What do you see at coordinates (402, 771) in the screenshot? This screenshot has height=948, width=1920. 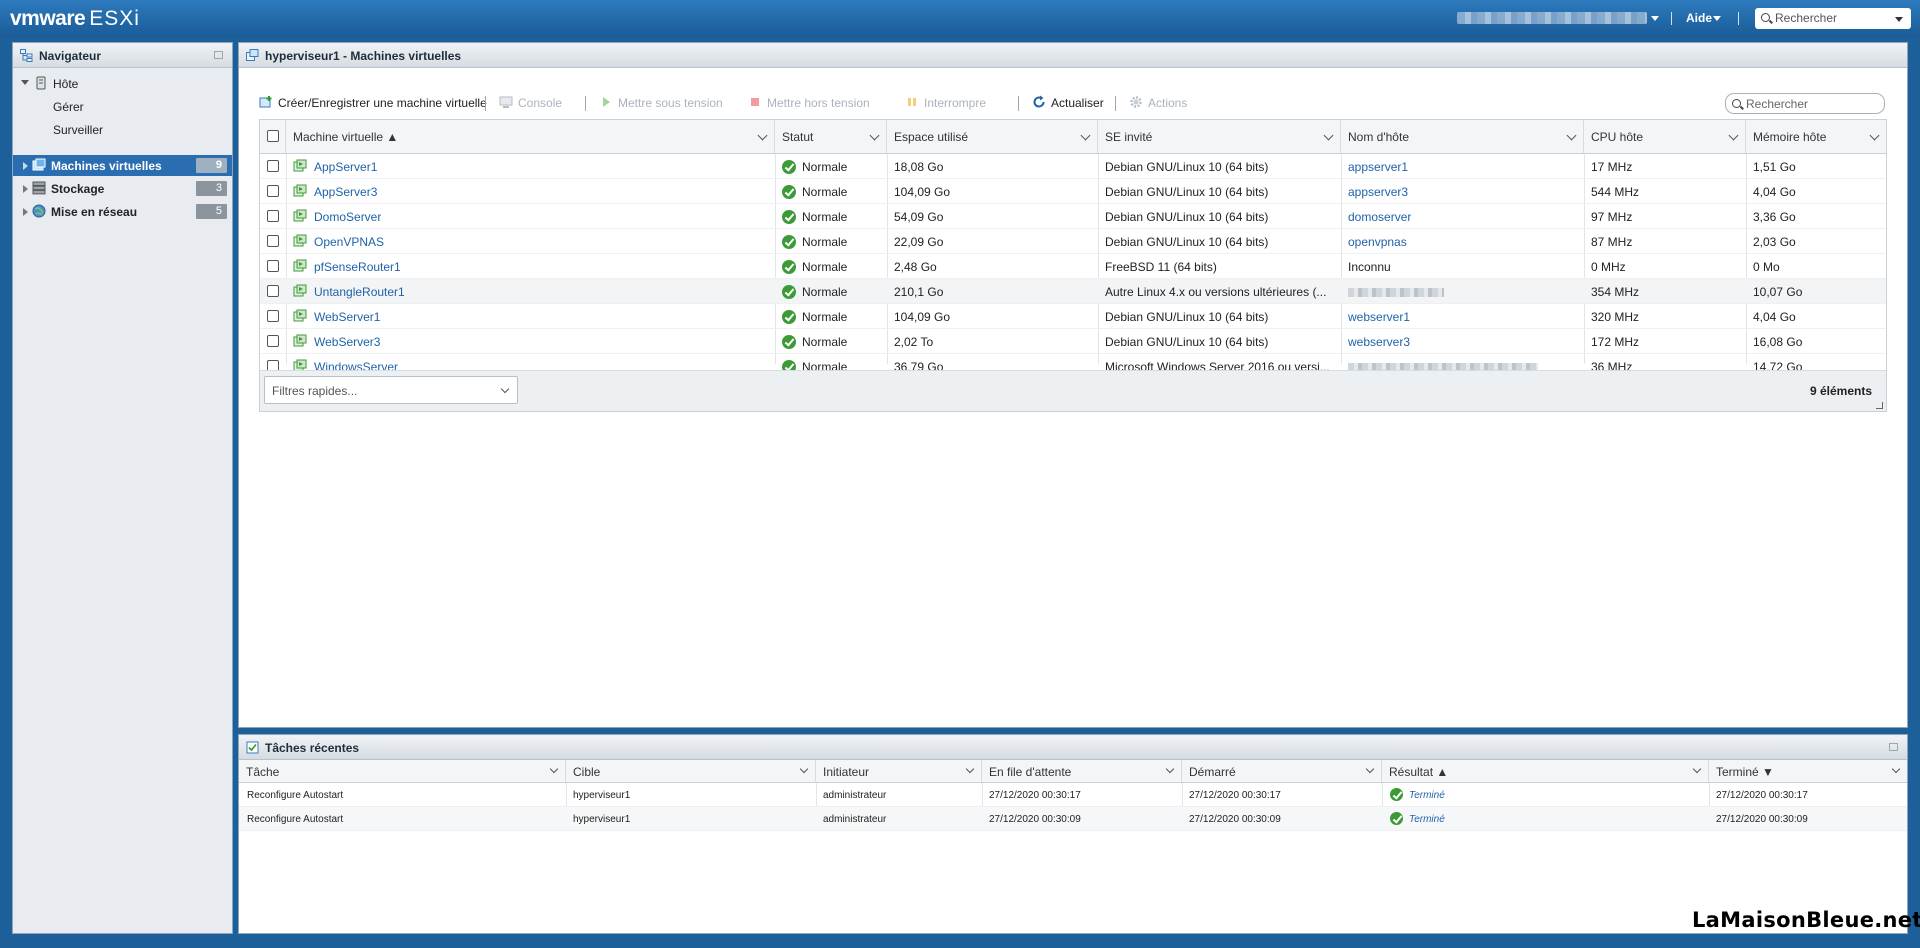 I see `column-header-task: Tâche` at bounding box center [402, 771].